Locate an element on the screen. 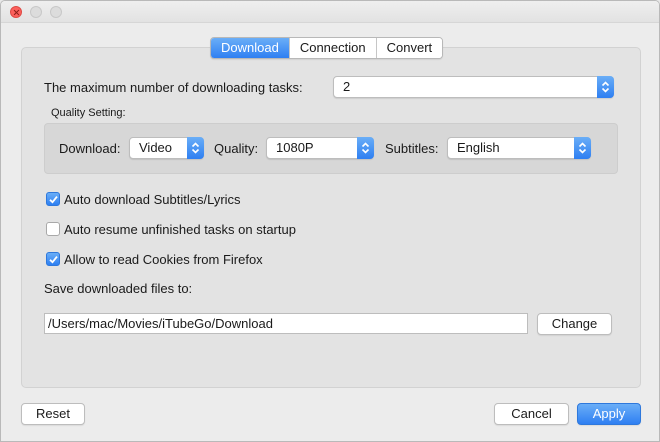 The height and width of the screenshot is (442, 660). apply-button: Apply is located at coordinates (609, 414).